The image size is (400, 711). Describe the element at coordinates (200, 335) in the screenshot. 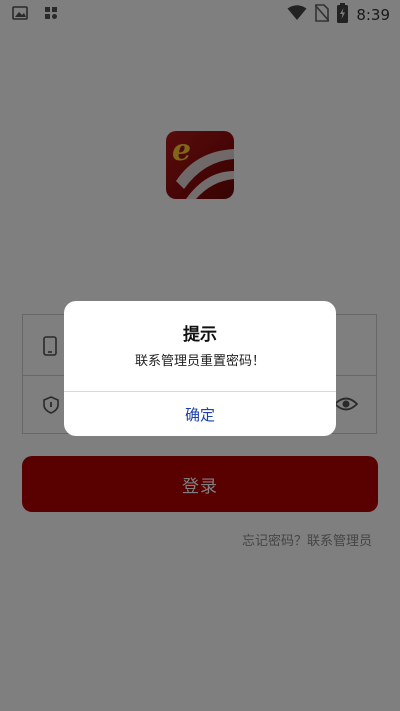

I see `dialog-title: 提示` at that location.